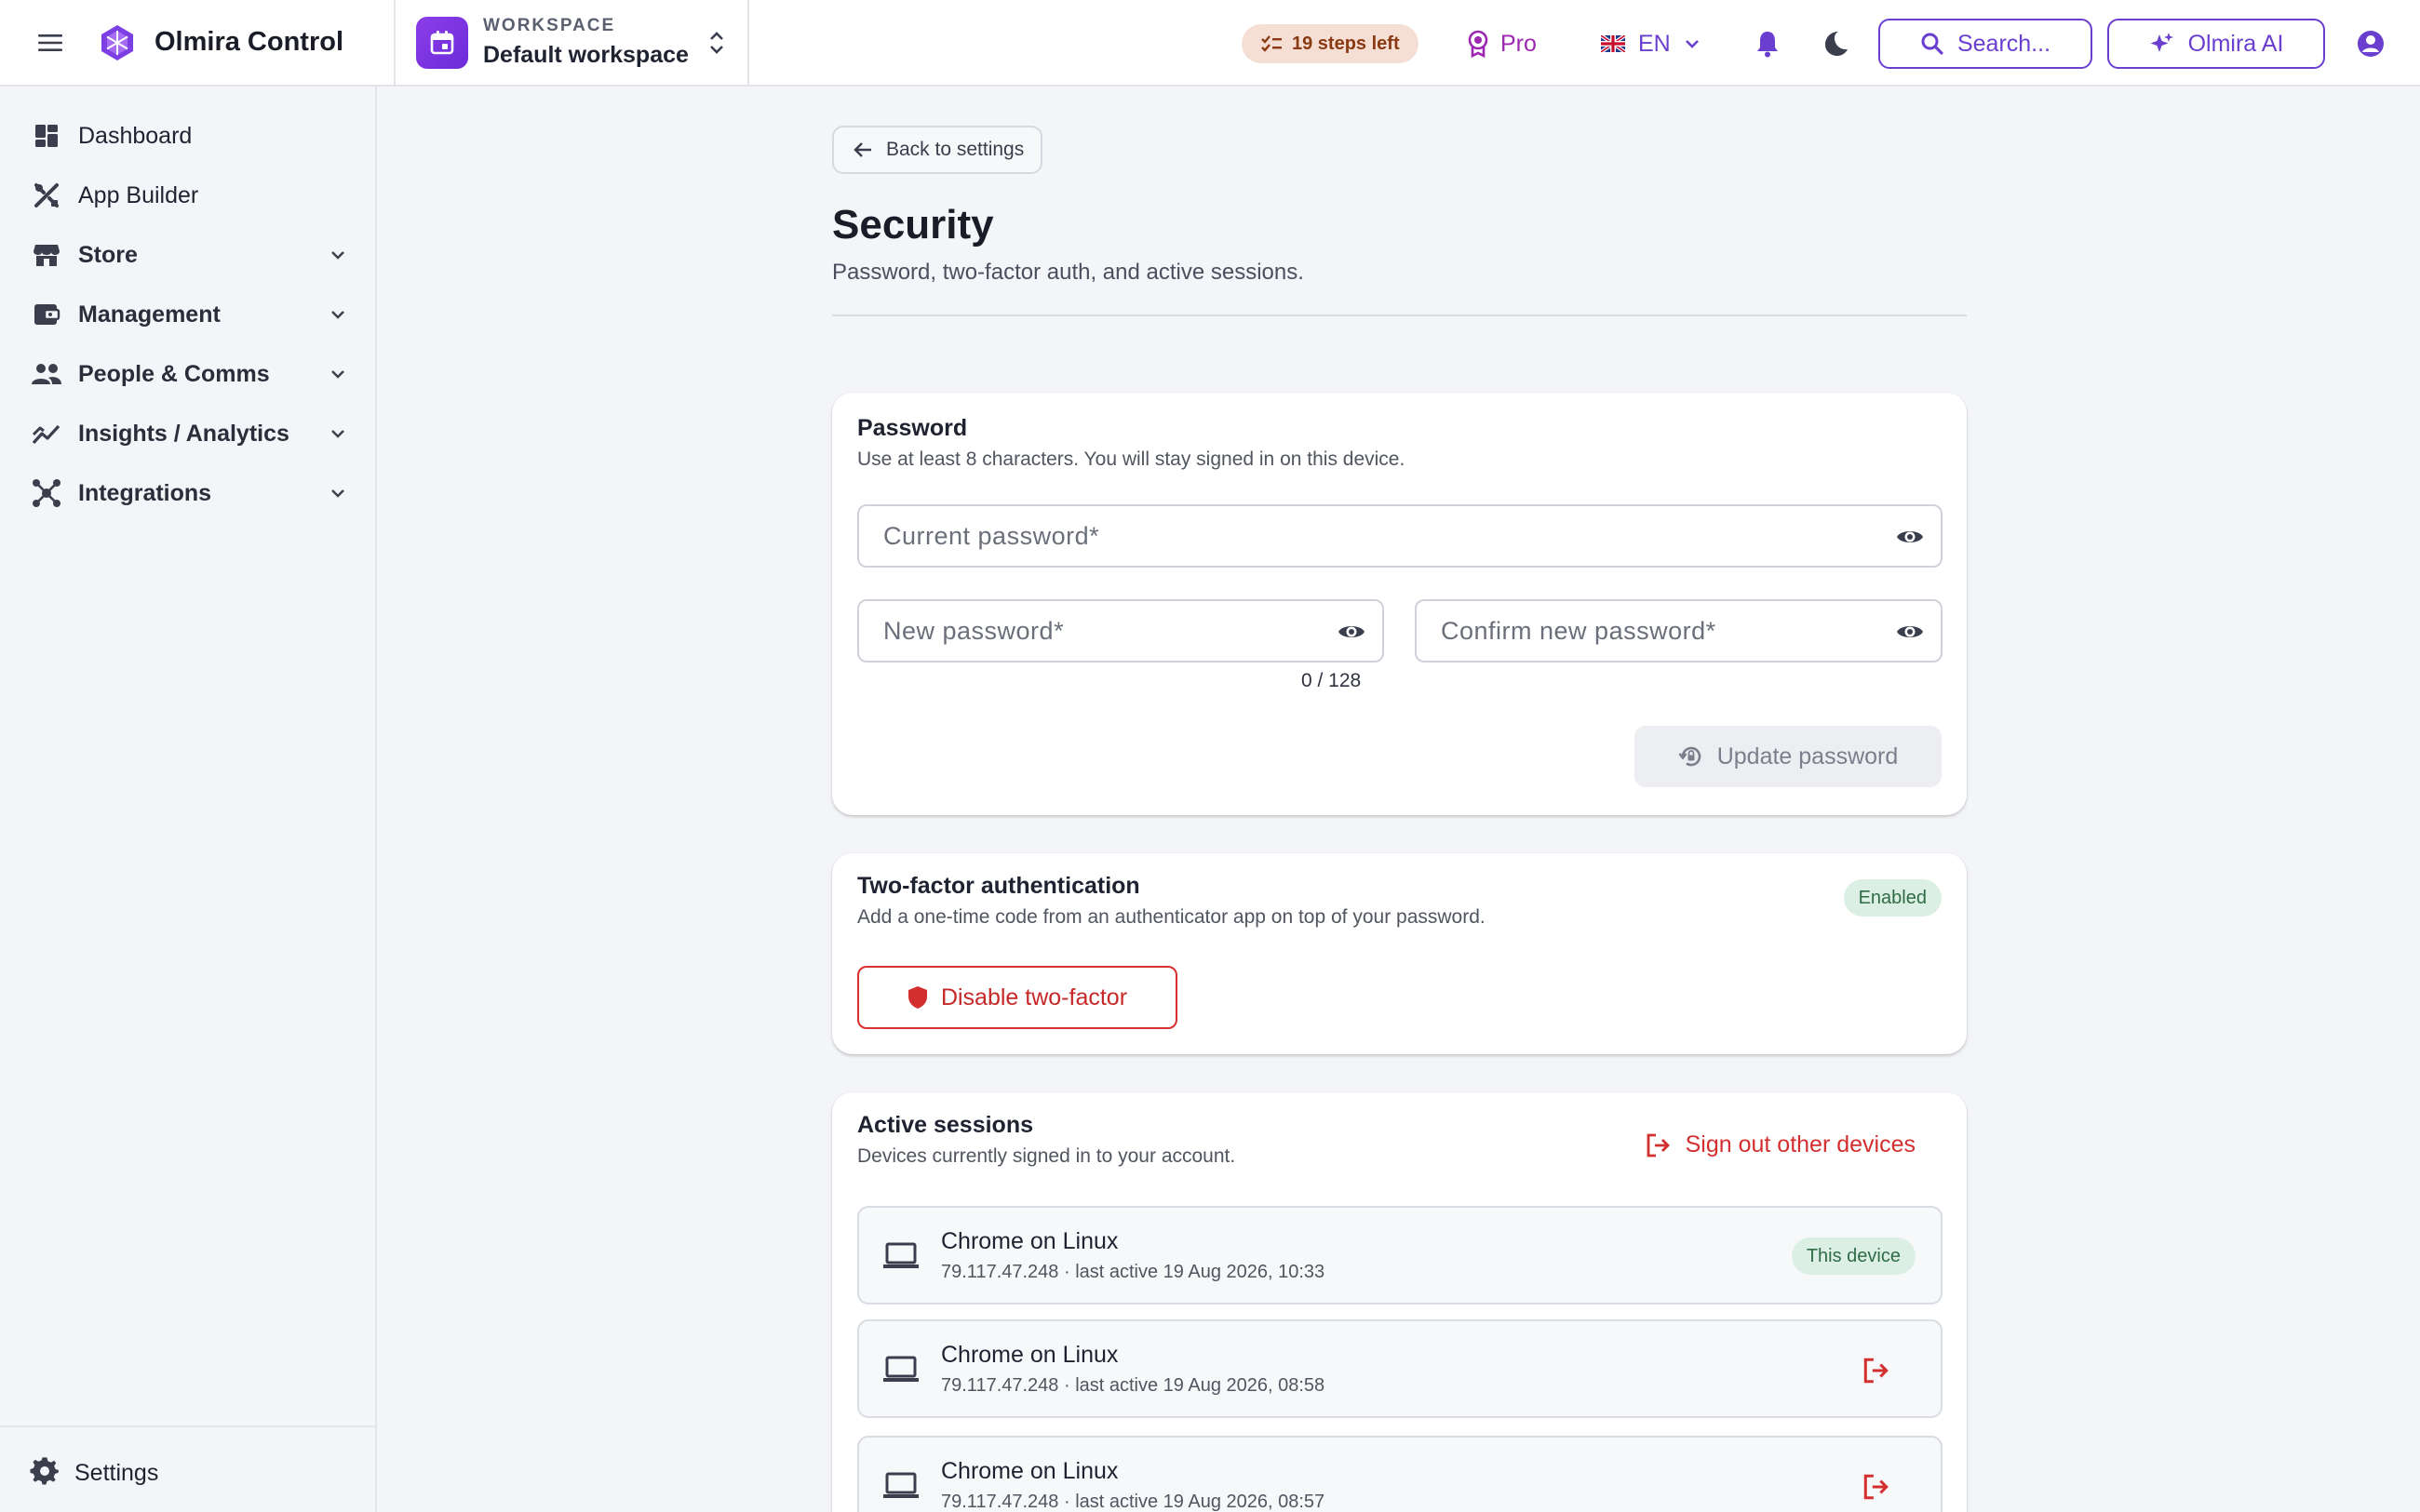 Image resolution: width=2420 pixels, height=1512 pixels. Describe the element at coordinates (1518, 43) in the screenshot. I see `plan-label: Pro` at that location.